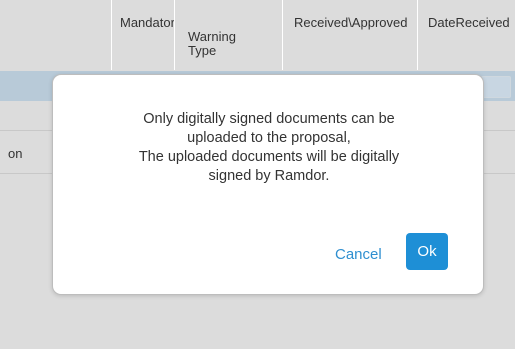 The width and height of the screenshot is (515, 349). What do you see at coordinates (466, 35) in the screenshot?
I see `column-header-date-received: DateReceived` at bounding box center [466, 35].